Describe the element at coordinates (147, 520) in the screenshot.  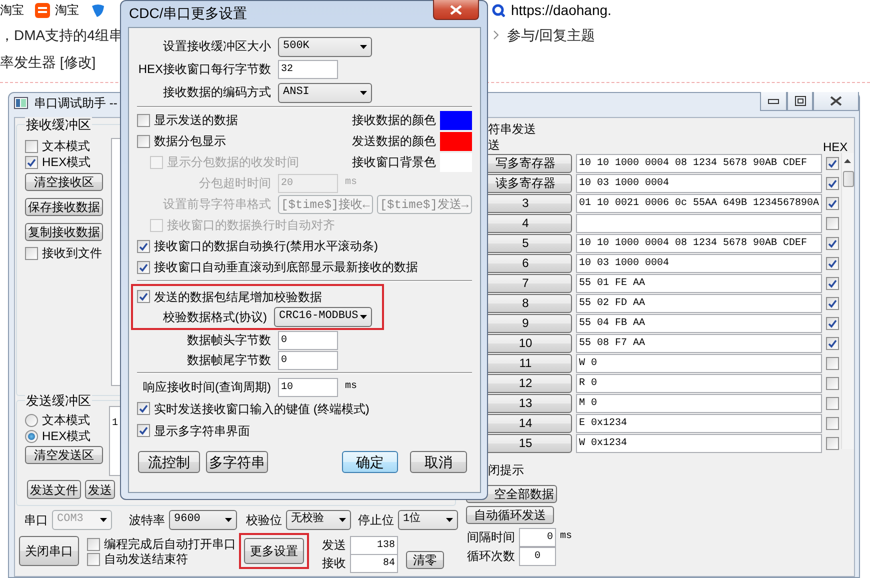
I see `field-label: 波特率` at that location.